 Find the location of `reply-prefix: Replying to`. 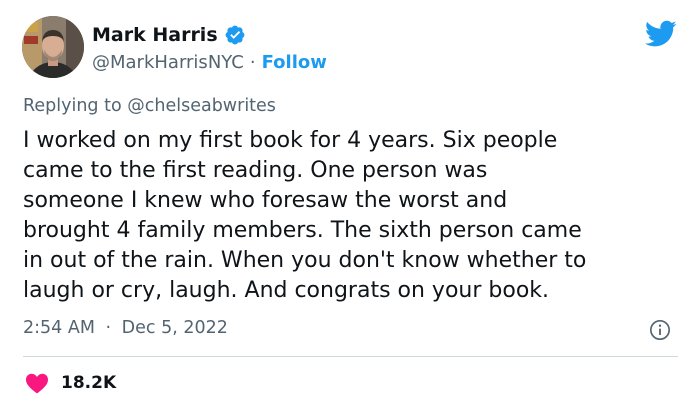

reply-prefix: Replying to is located at coordinates (72, 106).